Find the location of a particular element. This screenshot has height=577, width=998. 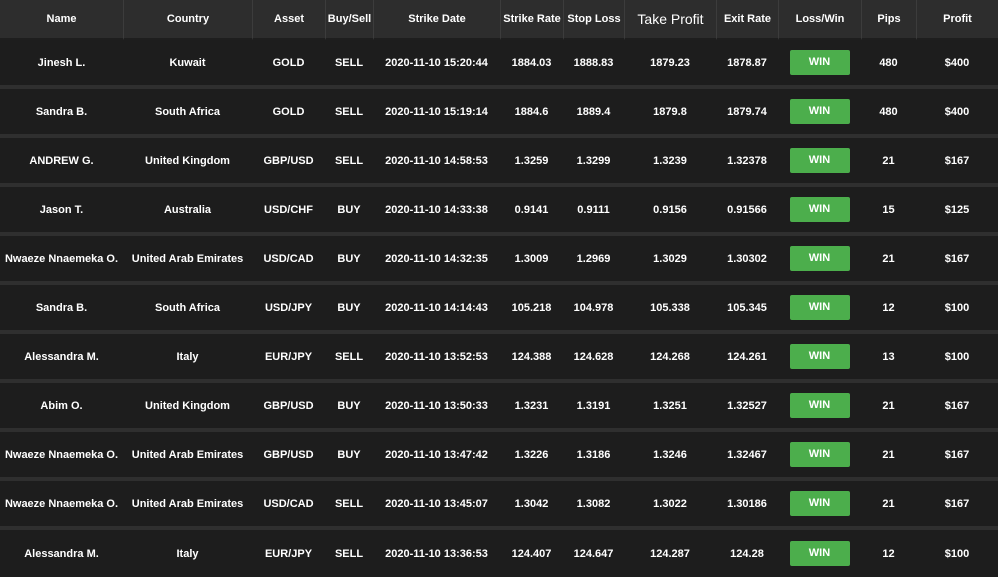

column-header-strike-date: Strike Date is located at coordinates (436, 20).